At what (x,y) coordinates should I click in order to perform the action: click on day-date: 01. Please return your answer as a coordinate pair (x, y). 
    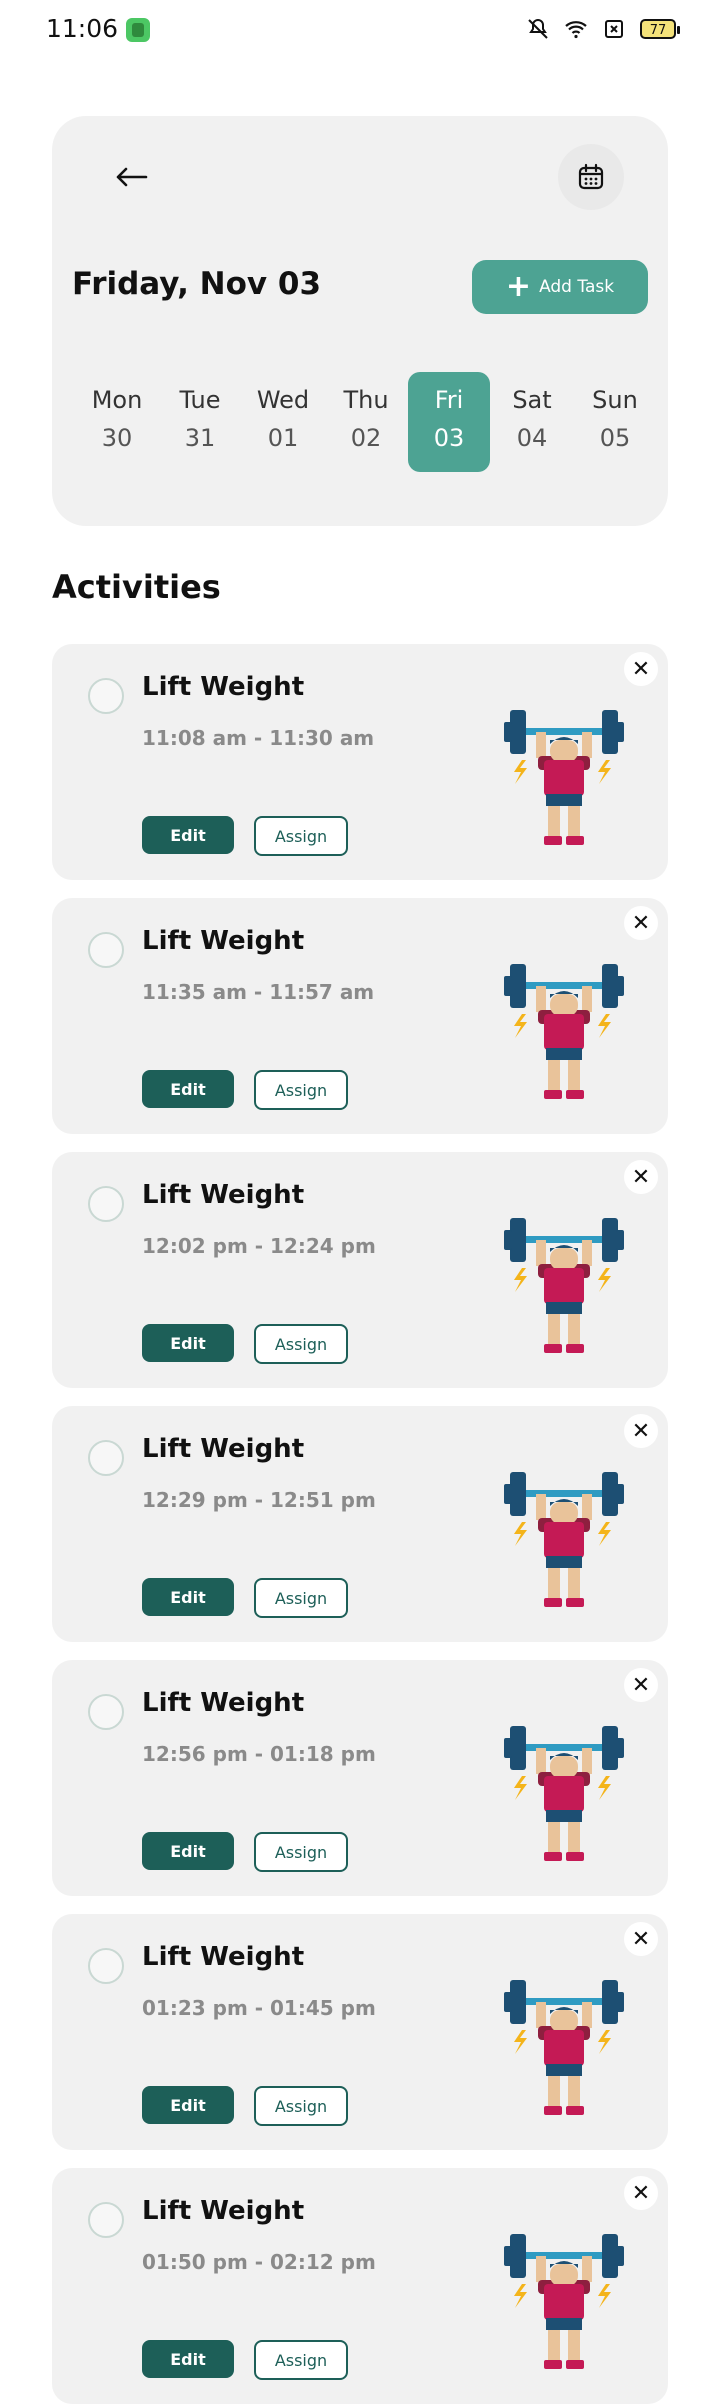
    Looking at the image, I should click on (283, 438).